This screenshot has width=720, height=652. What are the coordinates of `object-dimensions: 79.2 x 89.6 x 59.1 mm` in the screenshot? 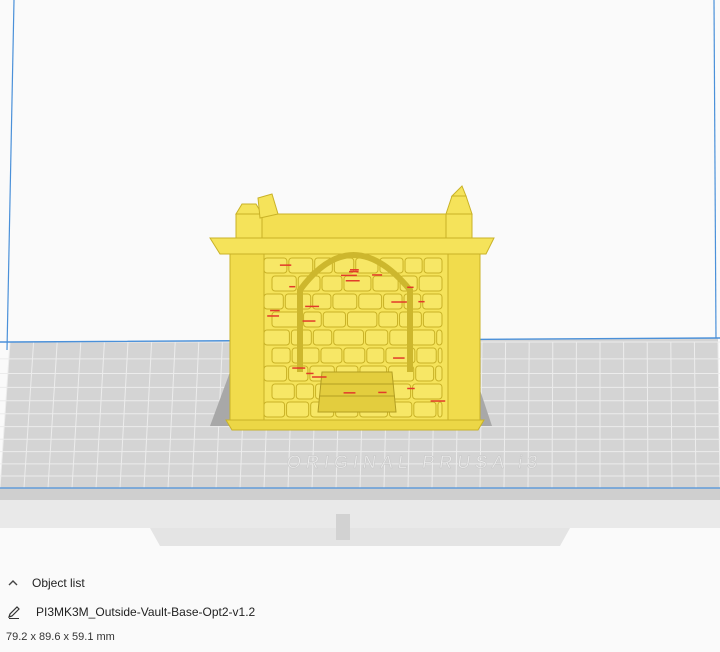 It's located at (60, 637).